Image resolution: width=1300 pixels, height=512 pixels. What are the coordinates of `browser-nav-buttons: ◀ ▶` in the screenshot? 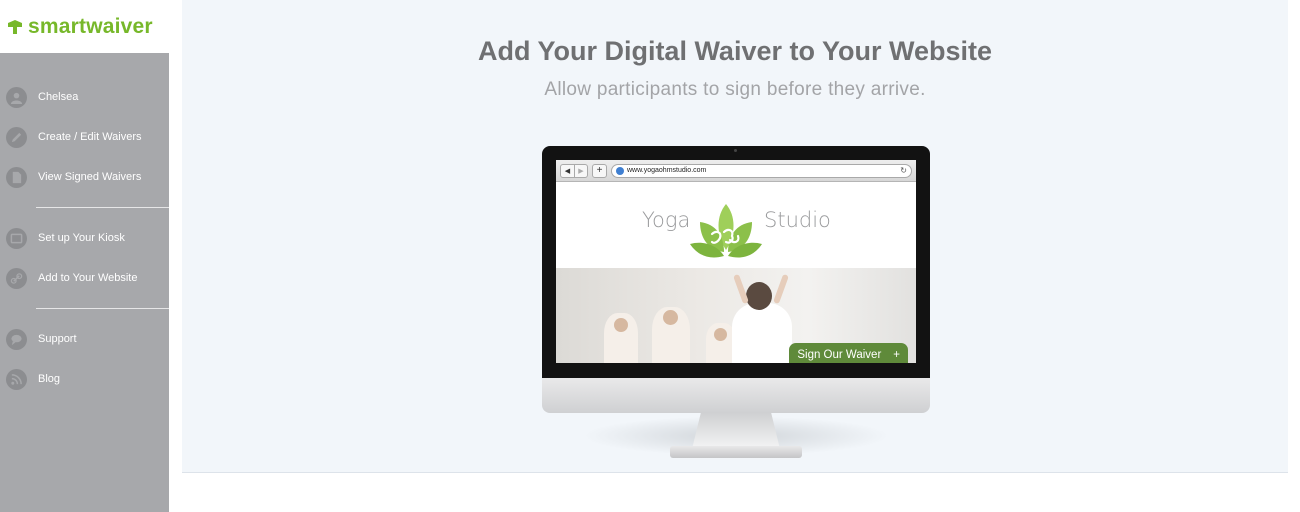 It's located at (574, 170).